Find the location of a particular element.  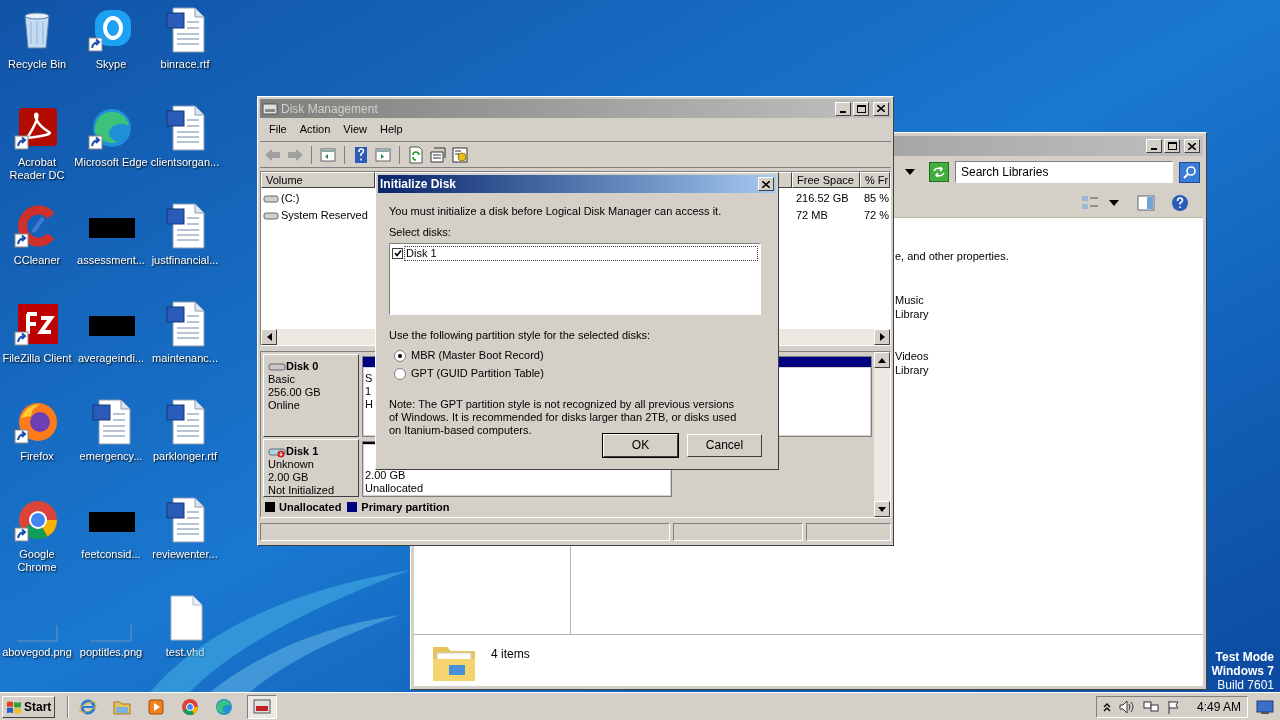

legend-label: Unallocated is located at coordinates (310, 507).